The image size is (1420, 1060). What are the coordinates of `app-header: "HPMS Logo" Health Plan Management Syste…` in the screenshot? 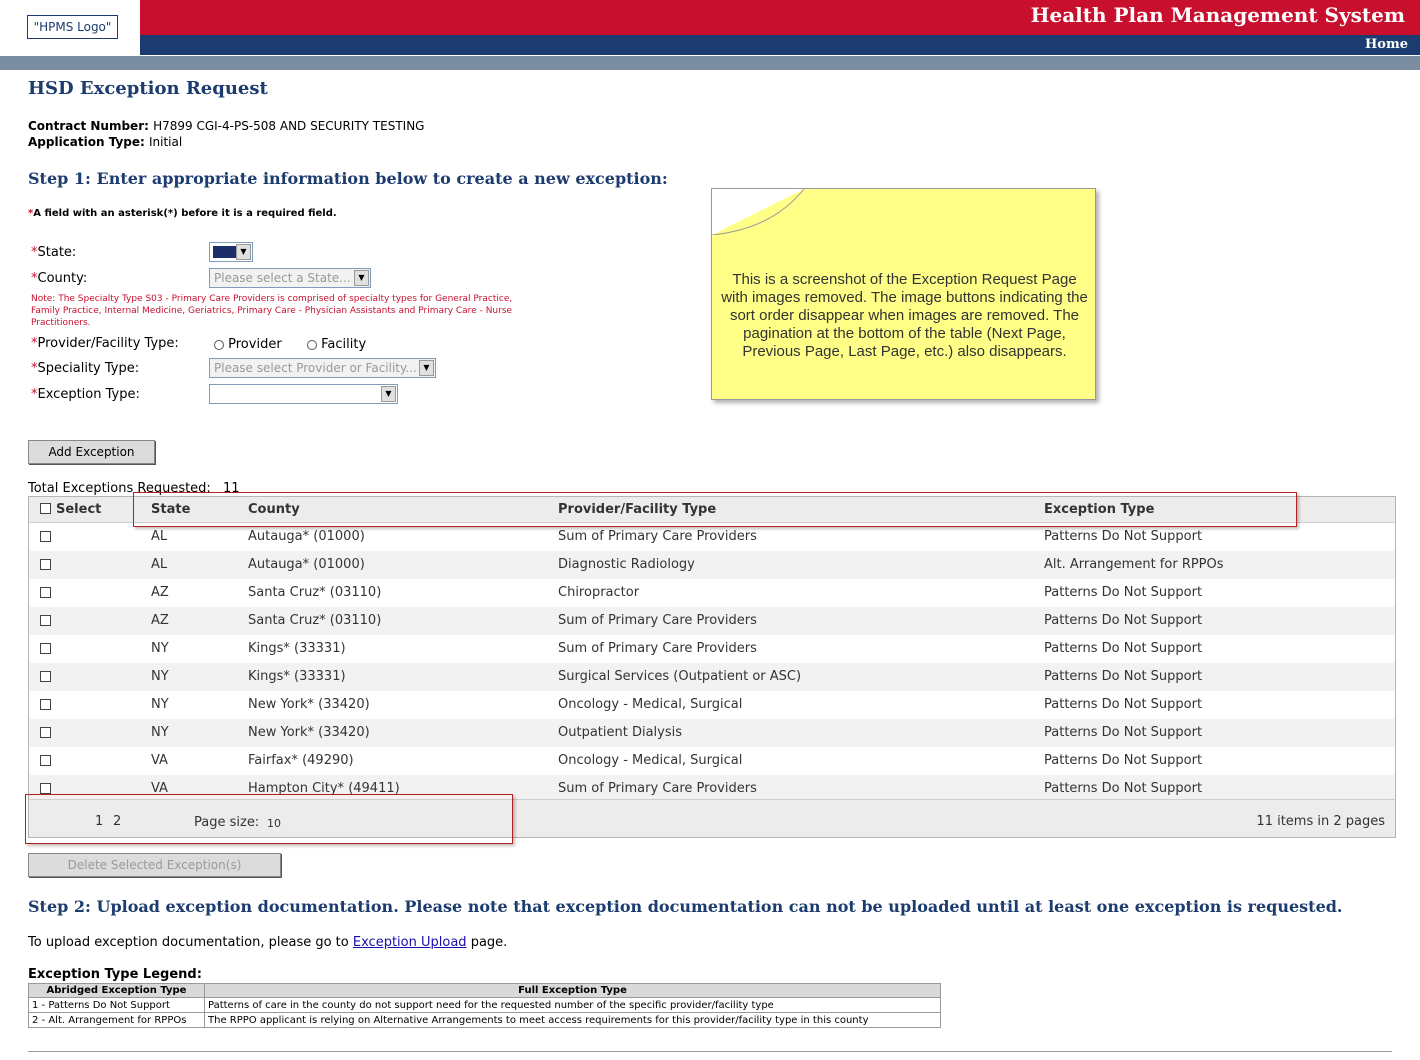 It's located at (710, 36).